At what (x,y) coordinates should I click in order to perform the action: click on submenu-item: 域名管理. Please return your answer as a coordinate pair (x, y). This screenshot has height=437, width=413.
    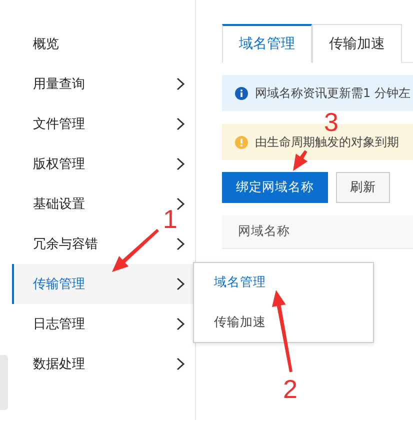
    Looking at the image, I should click on (240, 283).